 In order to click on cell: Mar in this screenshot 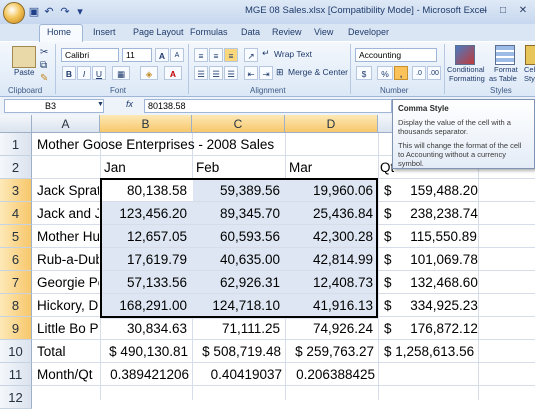, I will do `click(332, 167)`.